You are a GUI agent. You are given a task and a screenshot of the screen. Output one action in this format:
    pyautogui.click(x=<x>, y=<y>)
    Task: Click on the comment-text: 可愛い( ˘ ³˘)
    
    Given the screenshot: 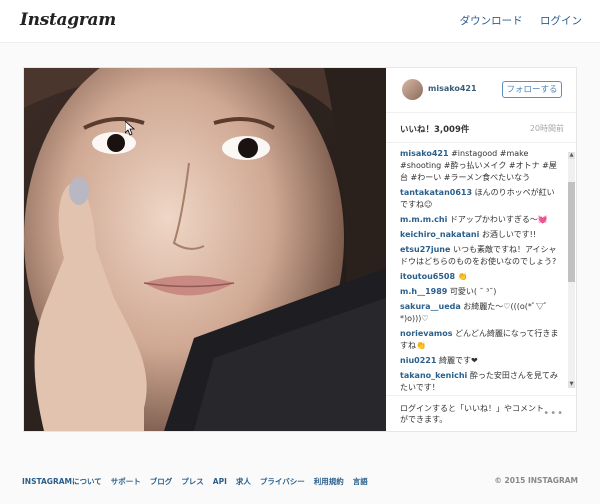 What is the action you would take?
    pyautogui.click(x=472, y=291)
    